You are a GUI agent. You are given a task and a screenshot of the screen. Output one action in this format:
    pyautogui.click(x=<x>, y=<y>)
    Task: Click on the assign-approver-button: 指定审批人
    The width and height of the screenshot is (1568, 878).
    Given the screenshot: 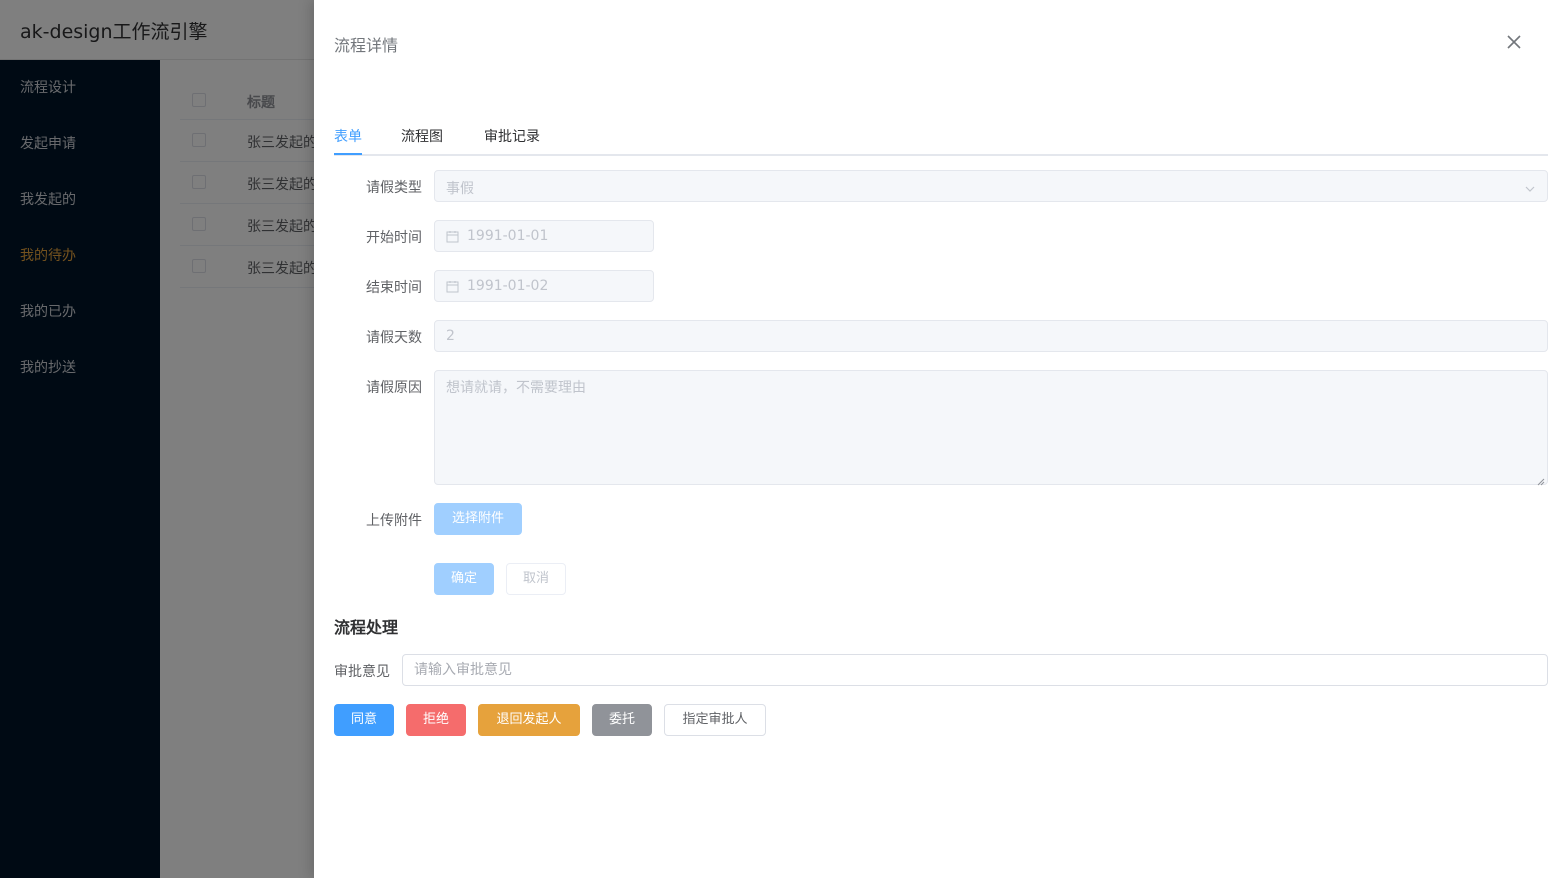 What is the action you would take?
    pyautogui.click(x=715, y=720)
    